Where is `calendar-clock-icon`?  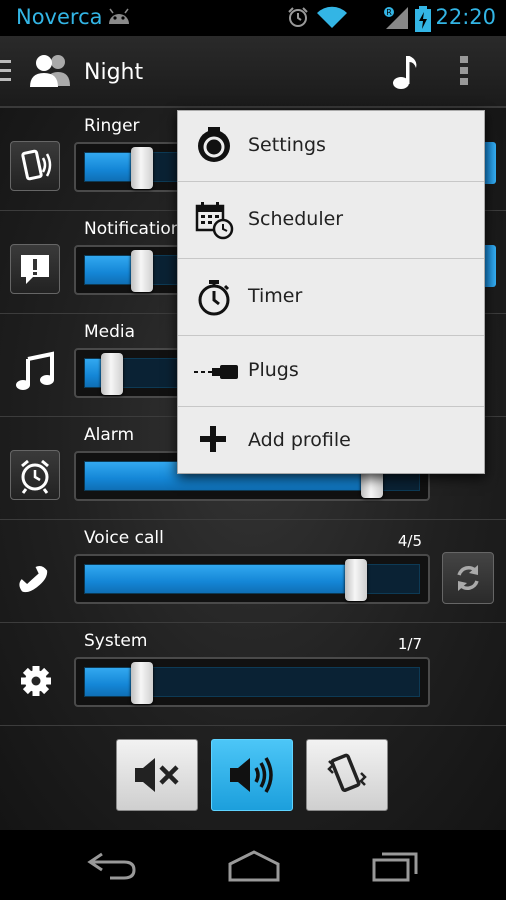 calendar-clock-icon is located at coordinates (214, 221).